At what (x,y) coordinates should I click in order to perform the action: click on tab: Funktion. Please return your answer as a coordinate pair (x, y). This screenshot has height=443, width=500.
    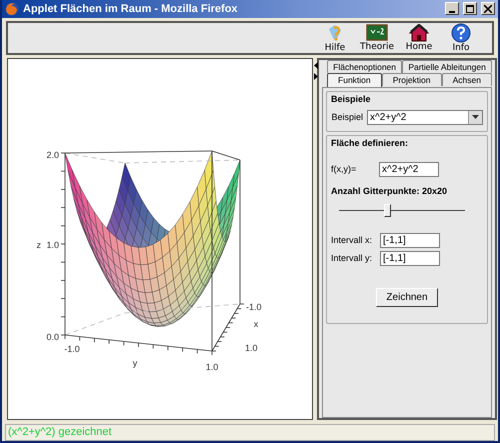
    Looking at the image, I should click on (354, 79).